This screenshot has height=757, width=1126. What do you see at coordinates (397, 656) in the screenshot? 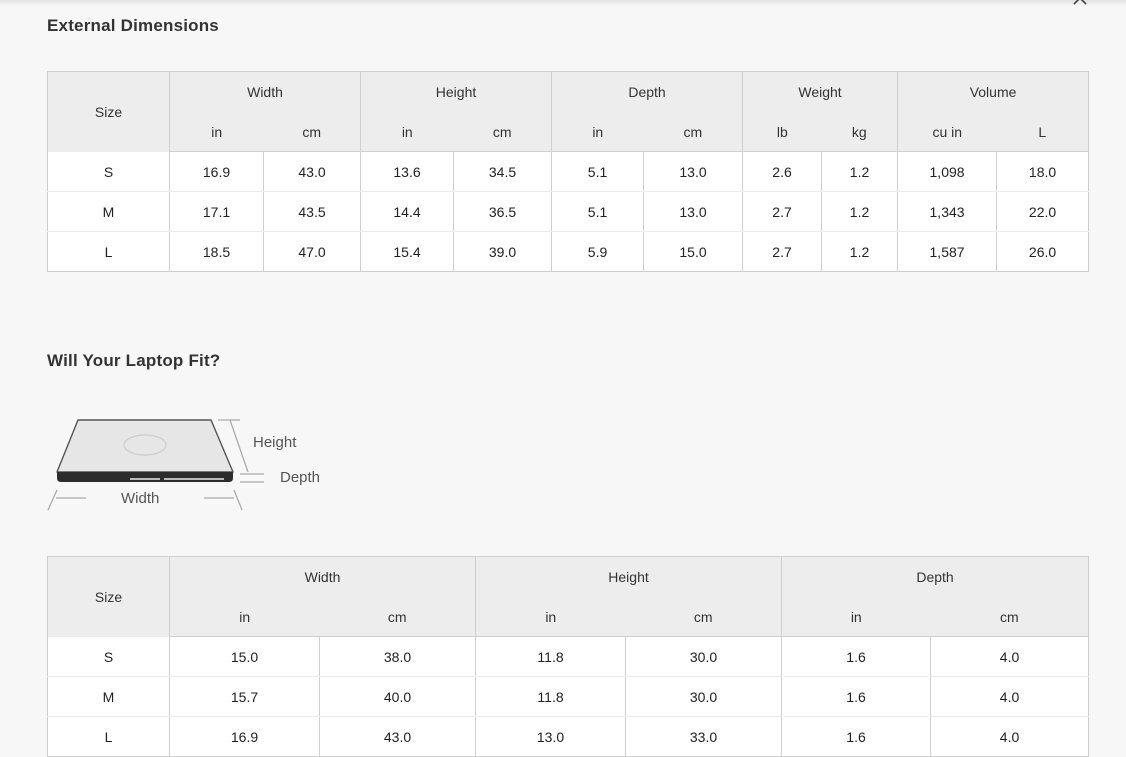
I see `table-cell: 38.0` at bounding box center [397, 656].